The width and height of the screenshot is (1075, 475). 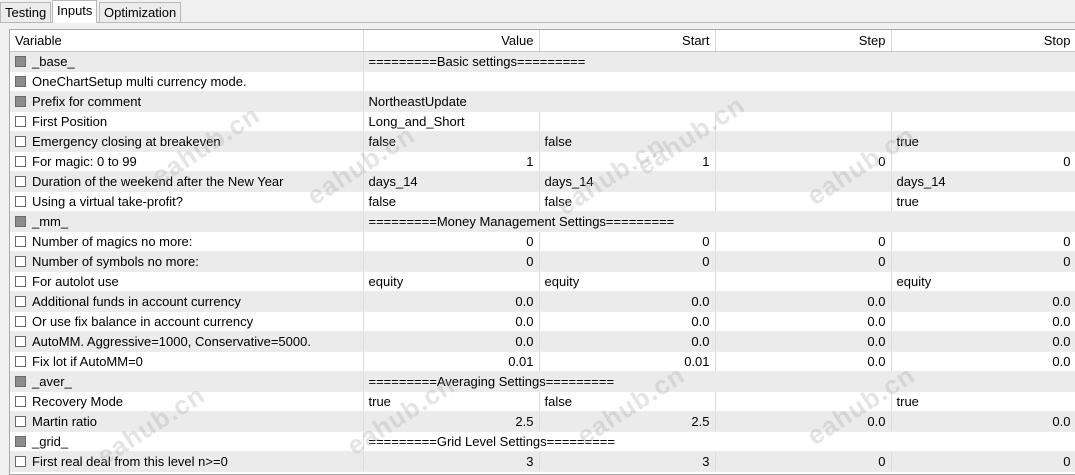 What do you see at coordinates (627, 161) in the screenshot?
I see `start-cell: 1` at bounding box center [627, 161].